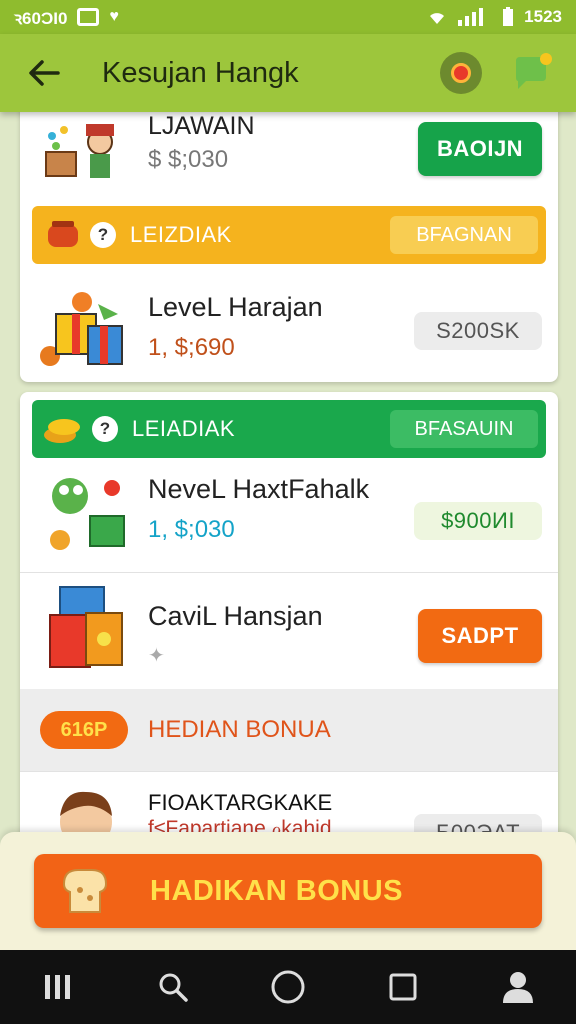 This screenshot has height=1024, width=576. Describe the element at coordinates (478, 521) in the screenshot. I see `price-button: $900ИI` at that location.